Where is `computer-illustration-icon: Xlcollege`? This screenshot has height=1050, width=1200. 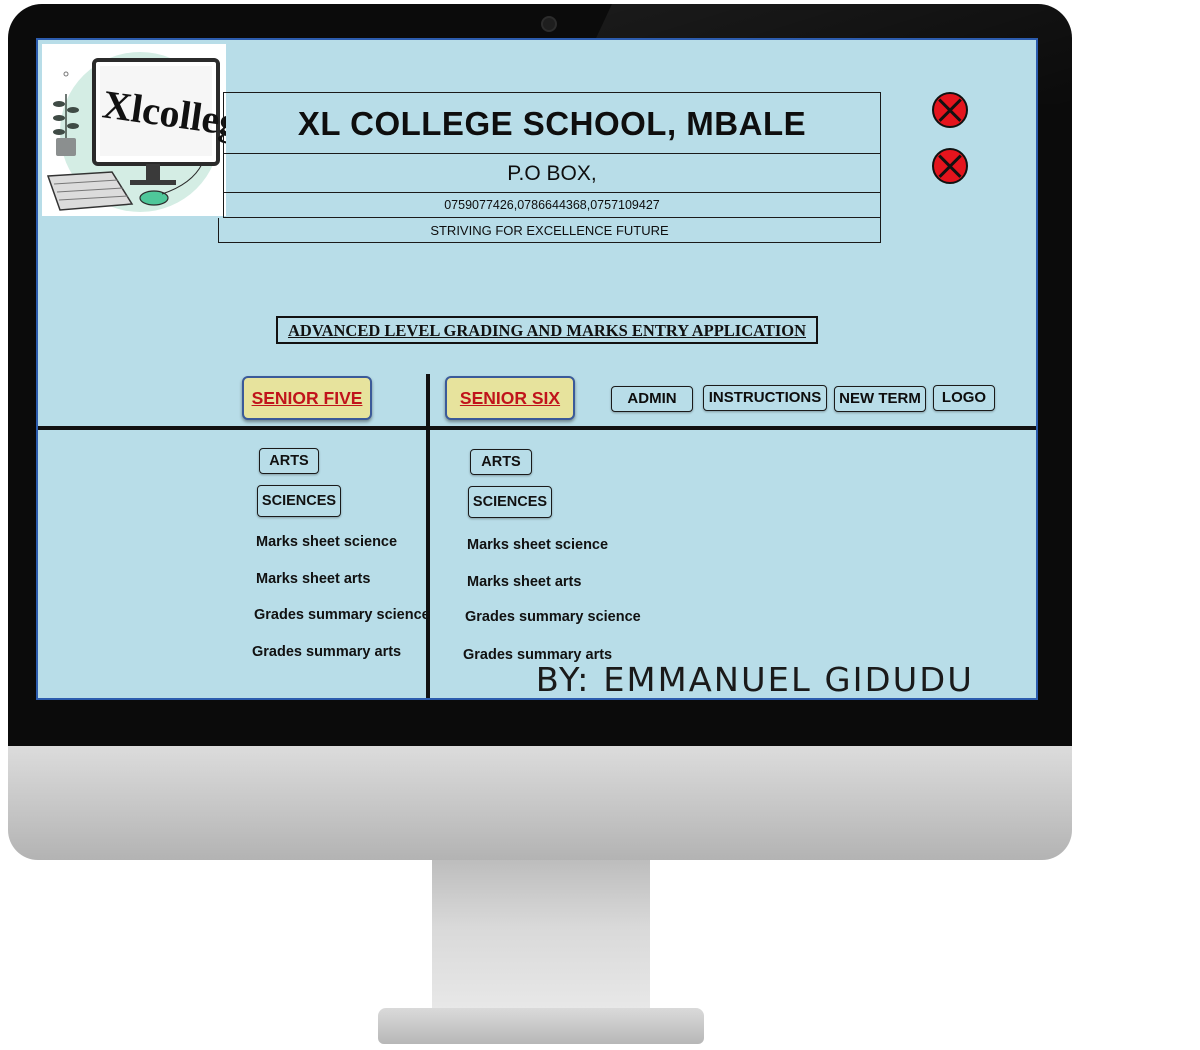
computer-illustration-icon: Xlcollege is located at coordinates (136, 132).